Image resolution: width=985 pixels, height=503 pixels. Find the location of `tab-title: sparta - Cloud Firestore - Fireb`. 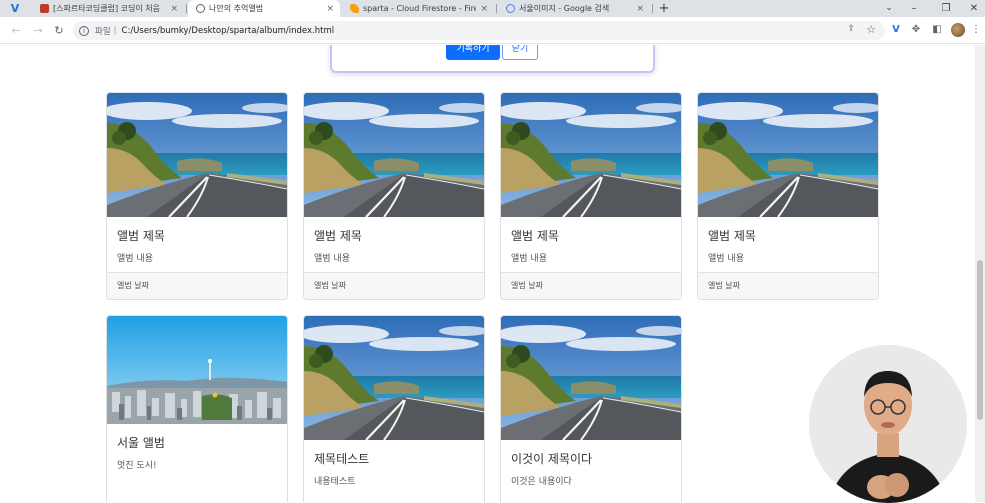

tab-title: sparta - Cloud Firestore - Fireb is located at coordinates (420, 8).